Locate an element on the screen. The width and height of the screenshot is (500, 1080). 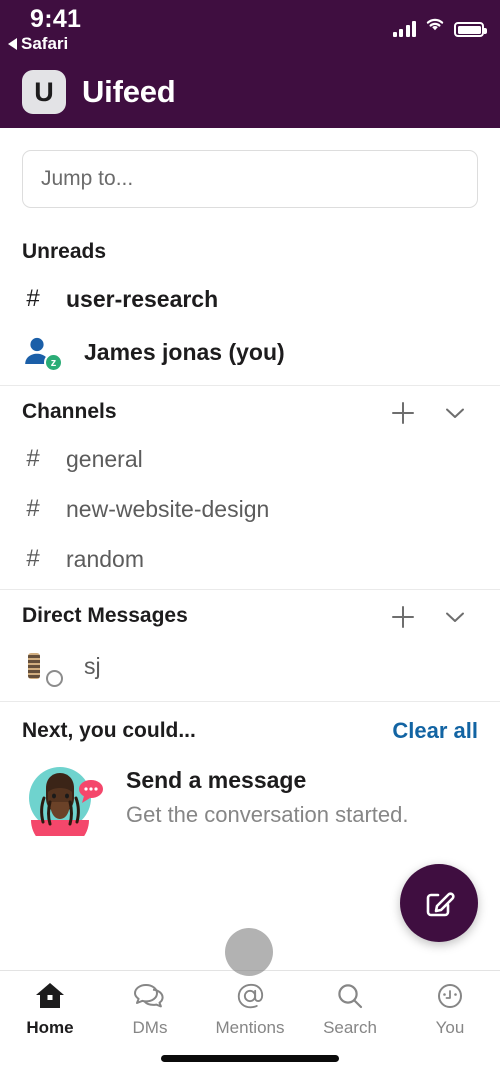
direct-messages-actions is located at coordinates (434, 616).